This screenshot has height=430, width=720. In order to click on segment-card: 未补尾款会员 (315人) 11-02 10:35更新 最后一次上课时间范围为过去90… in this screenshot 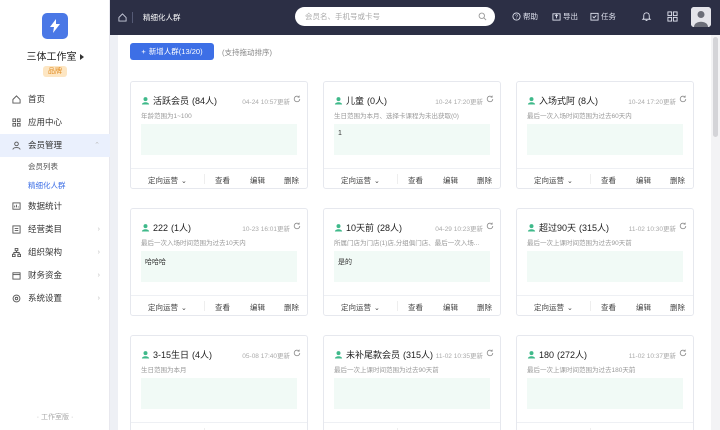, I will do `click(412, 382)`.